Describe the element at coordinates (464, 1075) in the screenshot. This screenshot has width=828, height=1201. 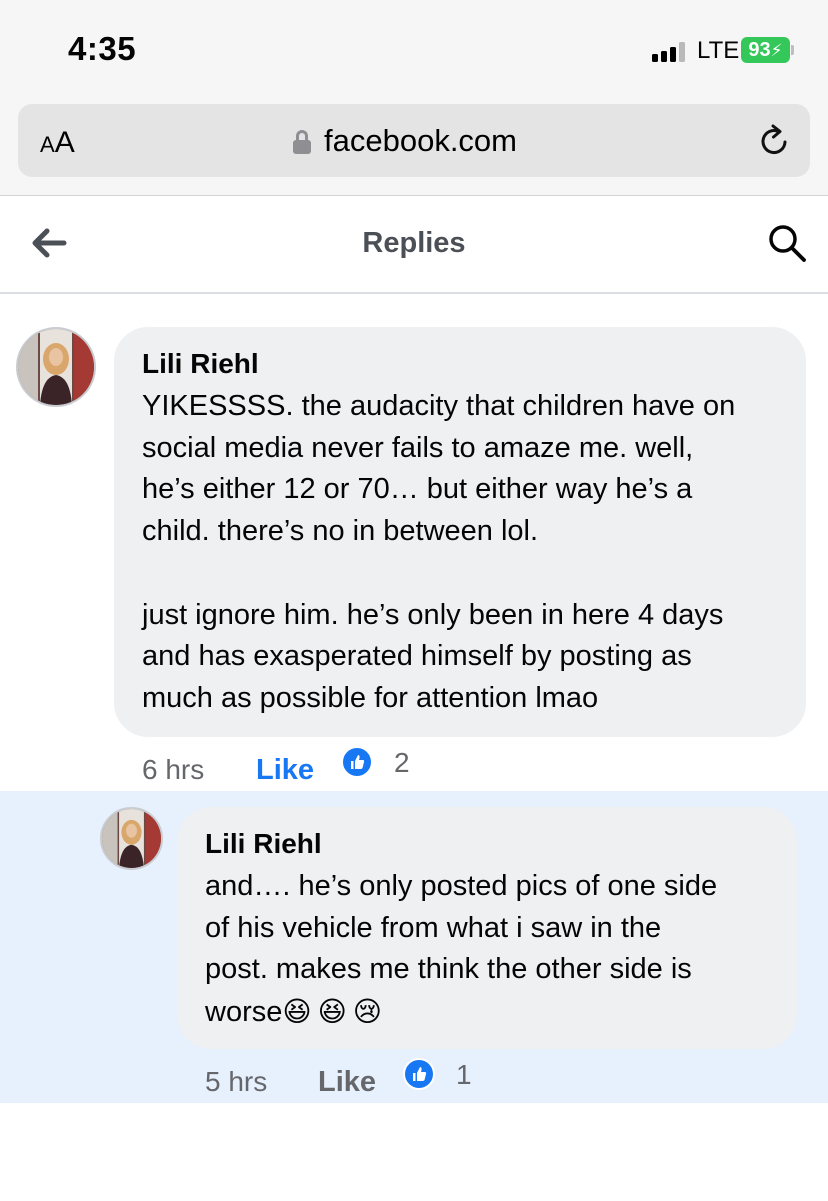
I see `reaction-count: 1` at that location.